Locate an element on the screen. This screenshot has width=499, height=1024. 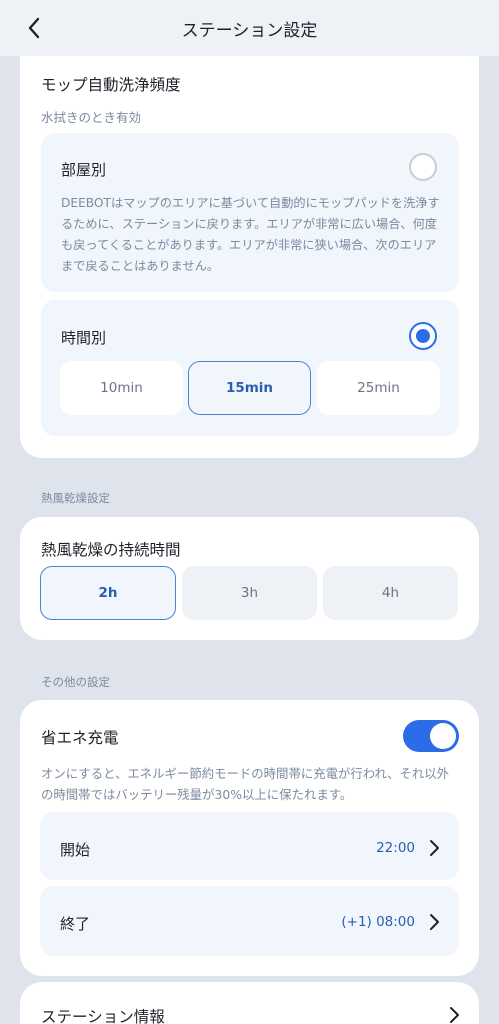
other-section-label: その他の設定 is located at coordinates (75, 682).